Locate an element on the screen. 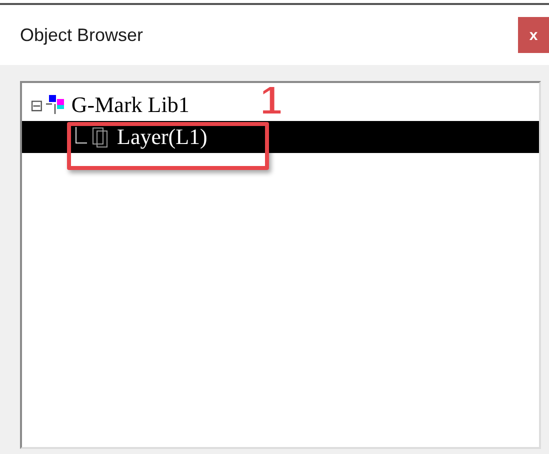  collapse-icon: ⊟ is located at coordinates (37, 105).